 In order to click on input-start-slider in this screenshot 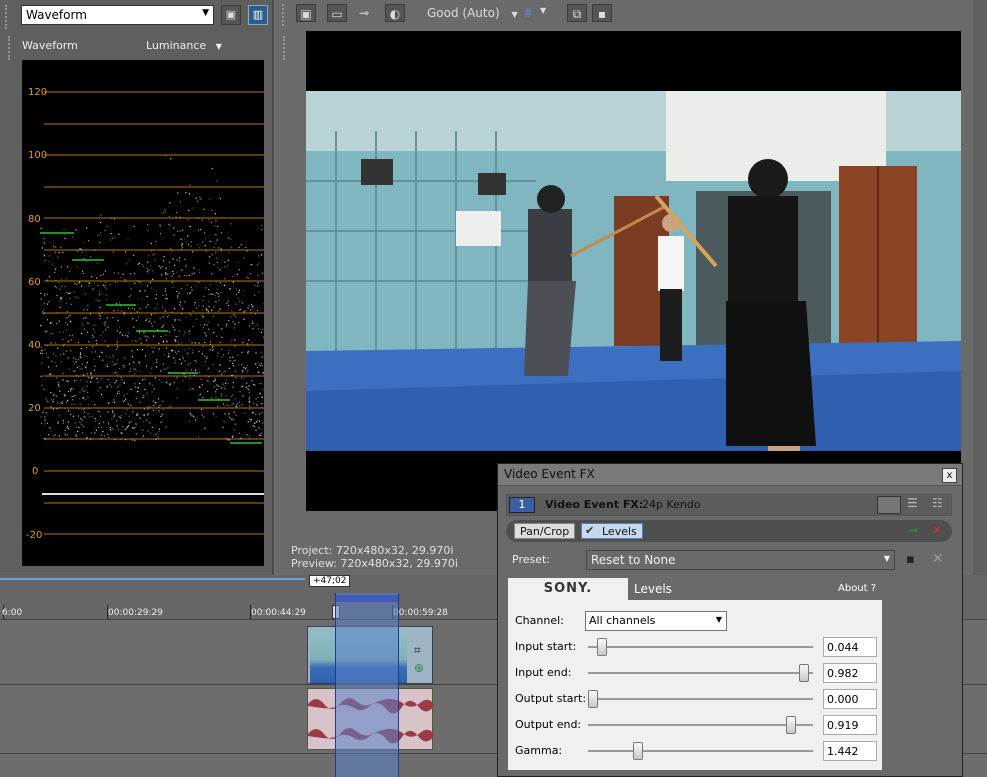, I will do `click(700, 647)`.